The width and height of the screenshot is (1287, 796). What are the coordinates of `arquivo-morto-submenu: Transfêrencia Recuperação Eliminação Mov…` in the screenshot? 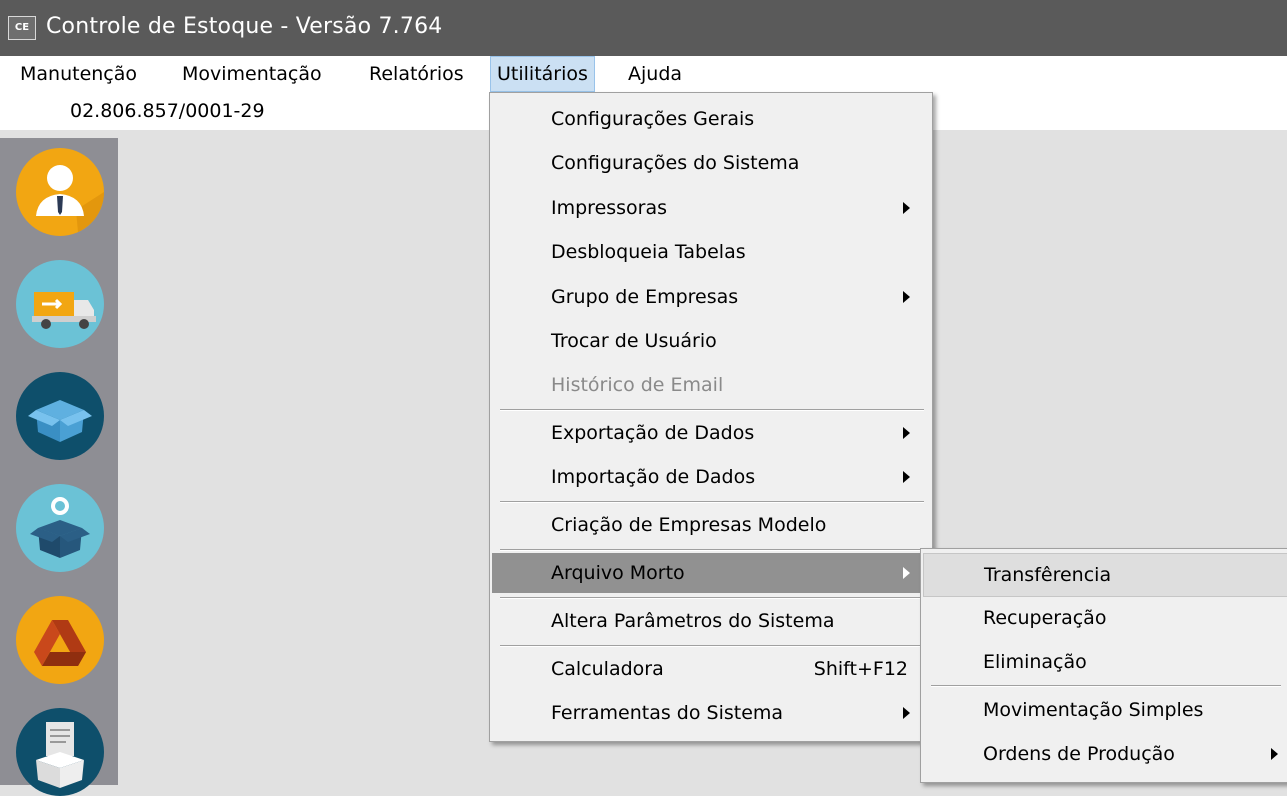 It's located at (1103, 665).